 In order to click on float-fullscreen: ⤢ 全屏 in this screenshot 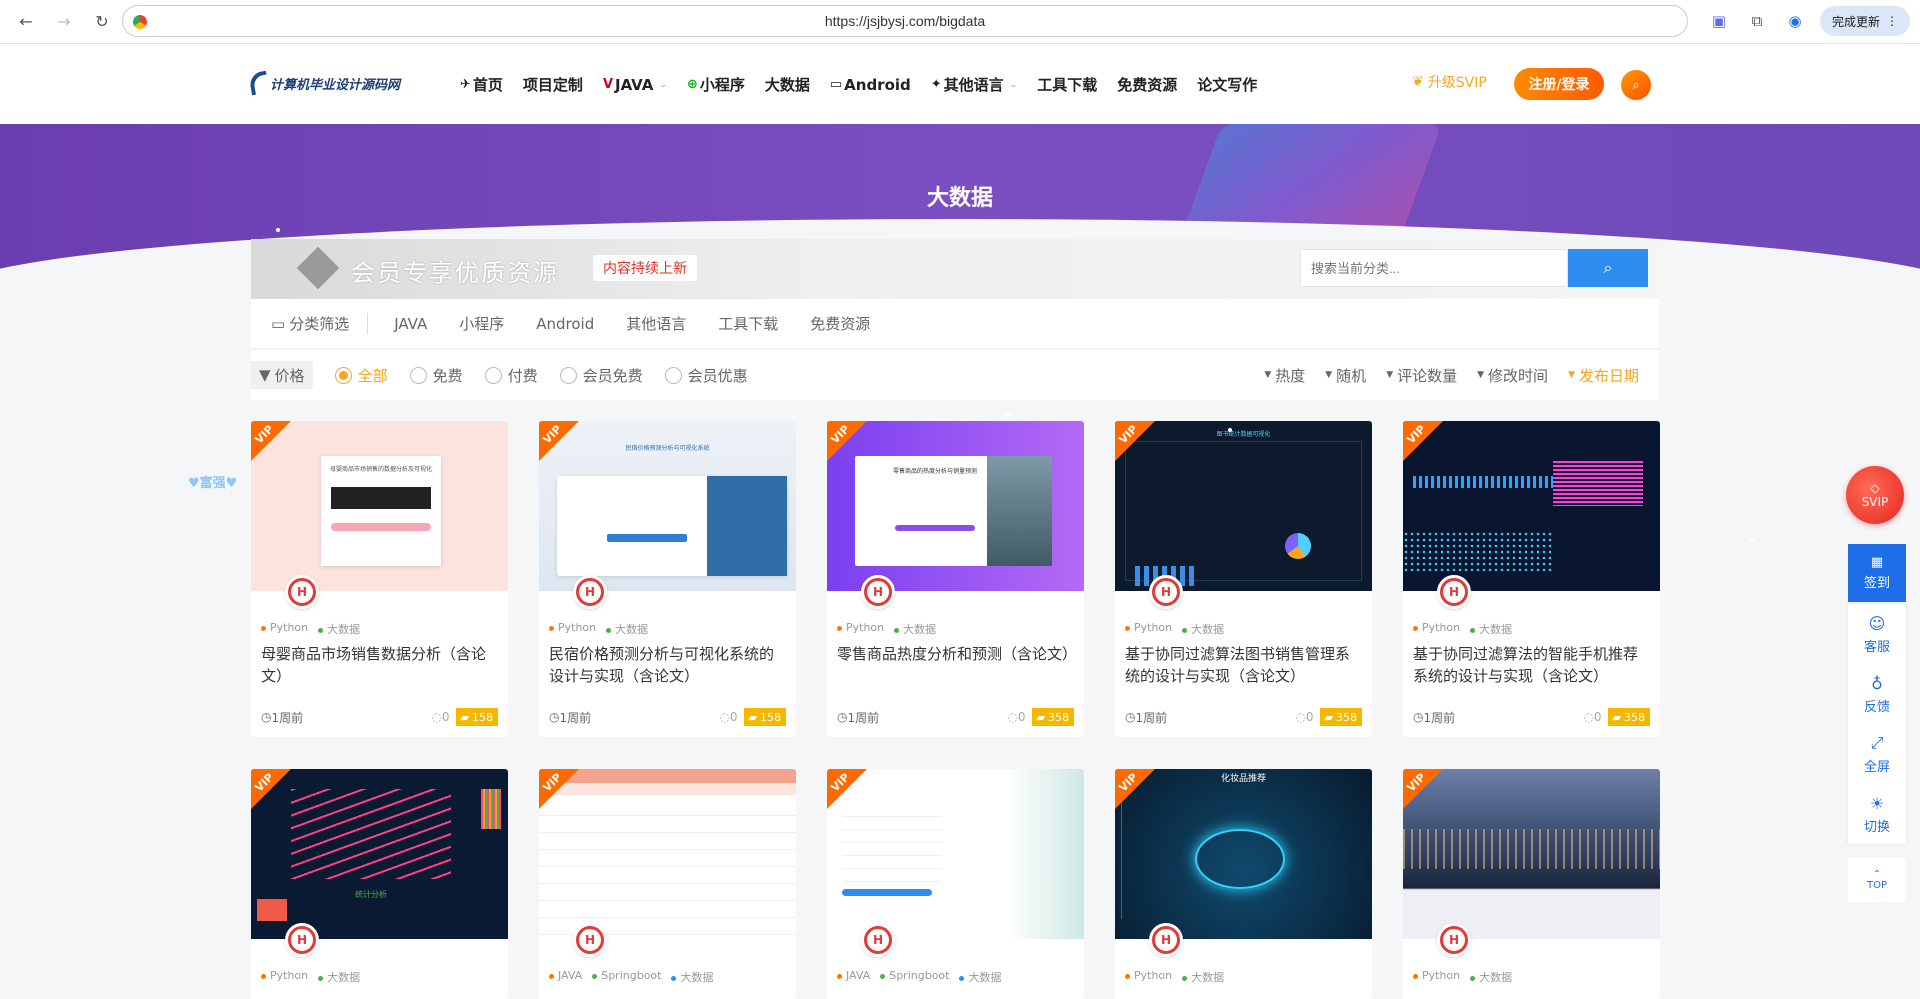, I will do `click(1877, 754)`.